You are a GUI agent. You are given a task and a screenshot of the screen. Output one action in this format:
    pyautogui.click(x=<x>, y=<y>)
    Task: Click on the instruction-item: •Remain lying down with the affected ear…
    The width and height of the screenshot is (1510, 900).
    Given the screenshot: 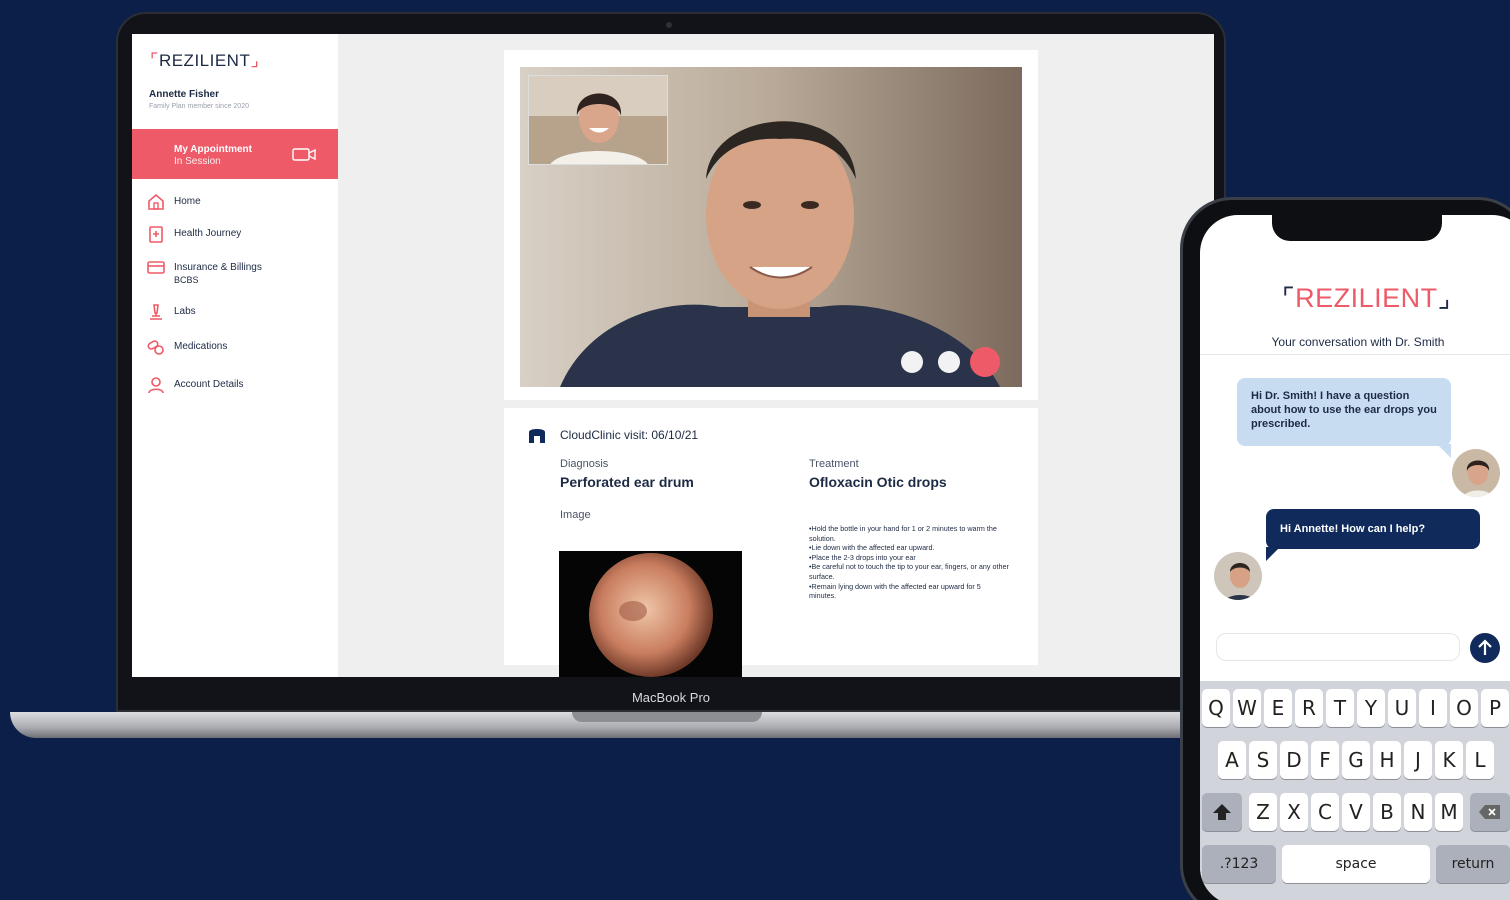 What is the action you would take?
    pyautogui.click(x=895, y=591)
    